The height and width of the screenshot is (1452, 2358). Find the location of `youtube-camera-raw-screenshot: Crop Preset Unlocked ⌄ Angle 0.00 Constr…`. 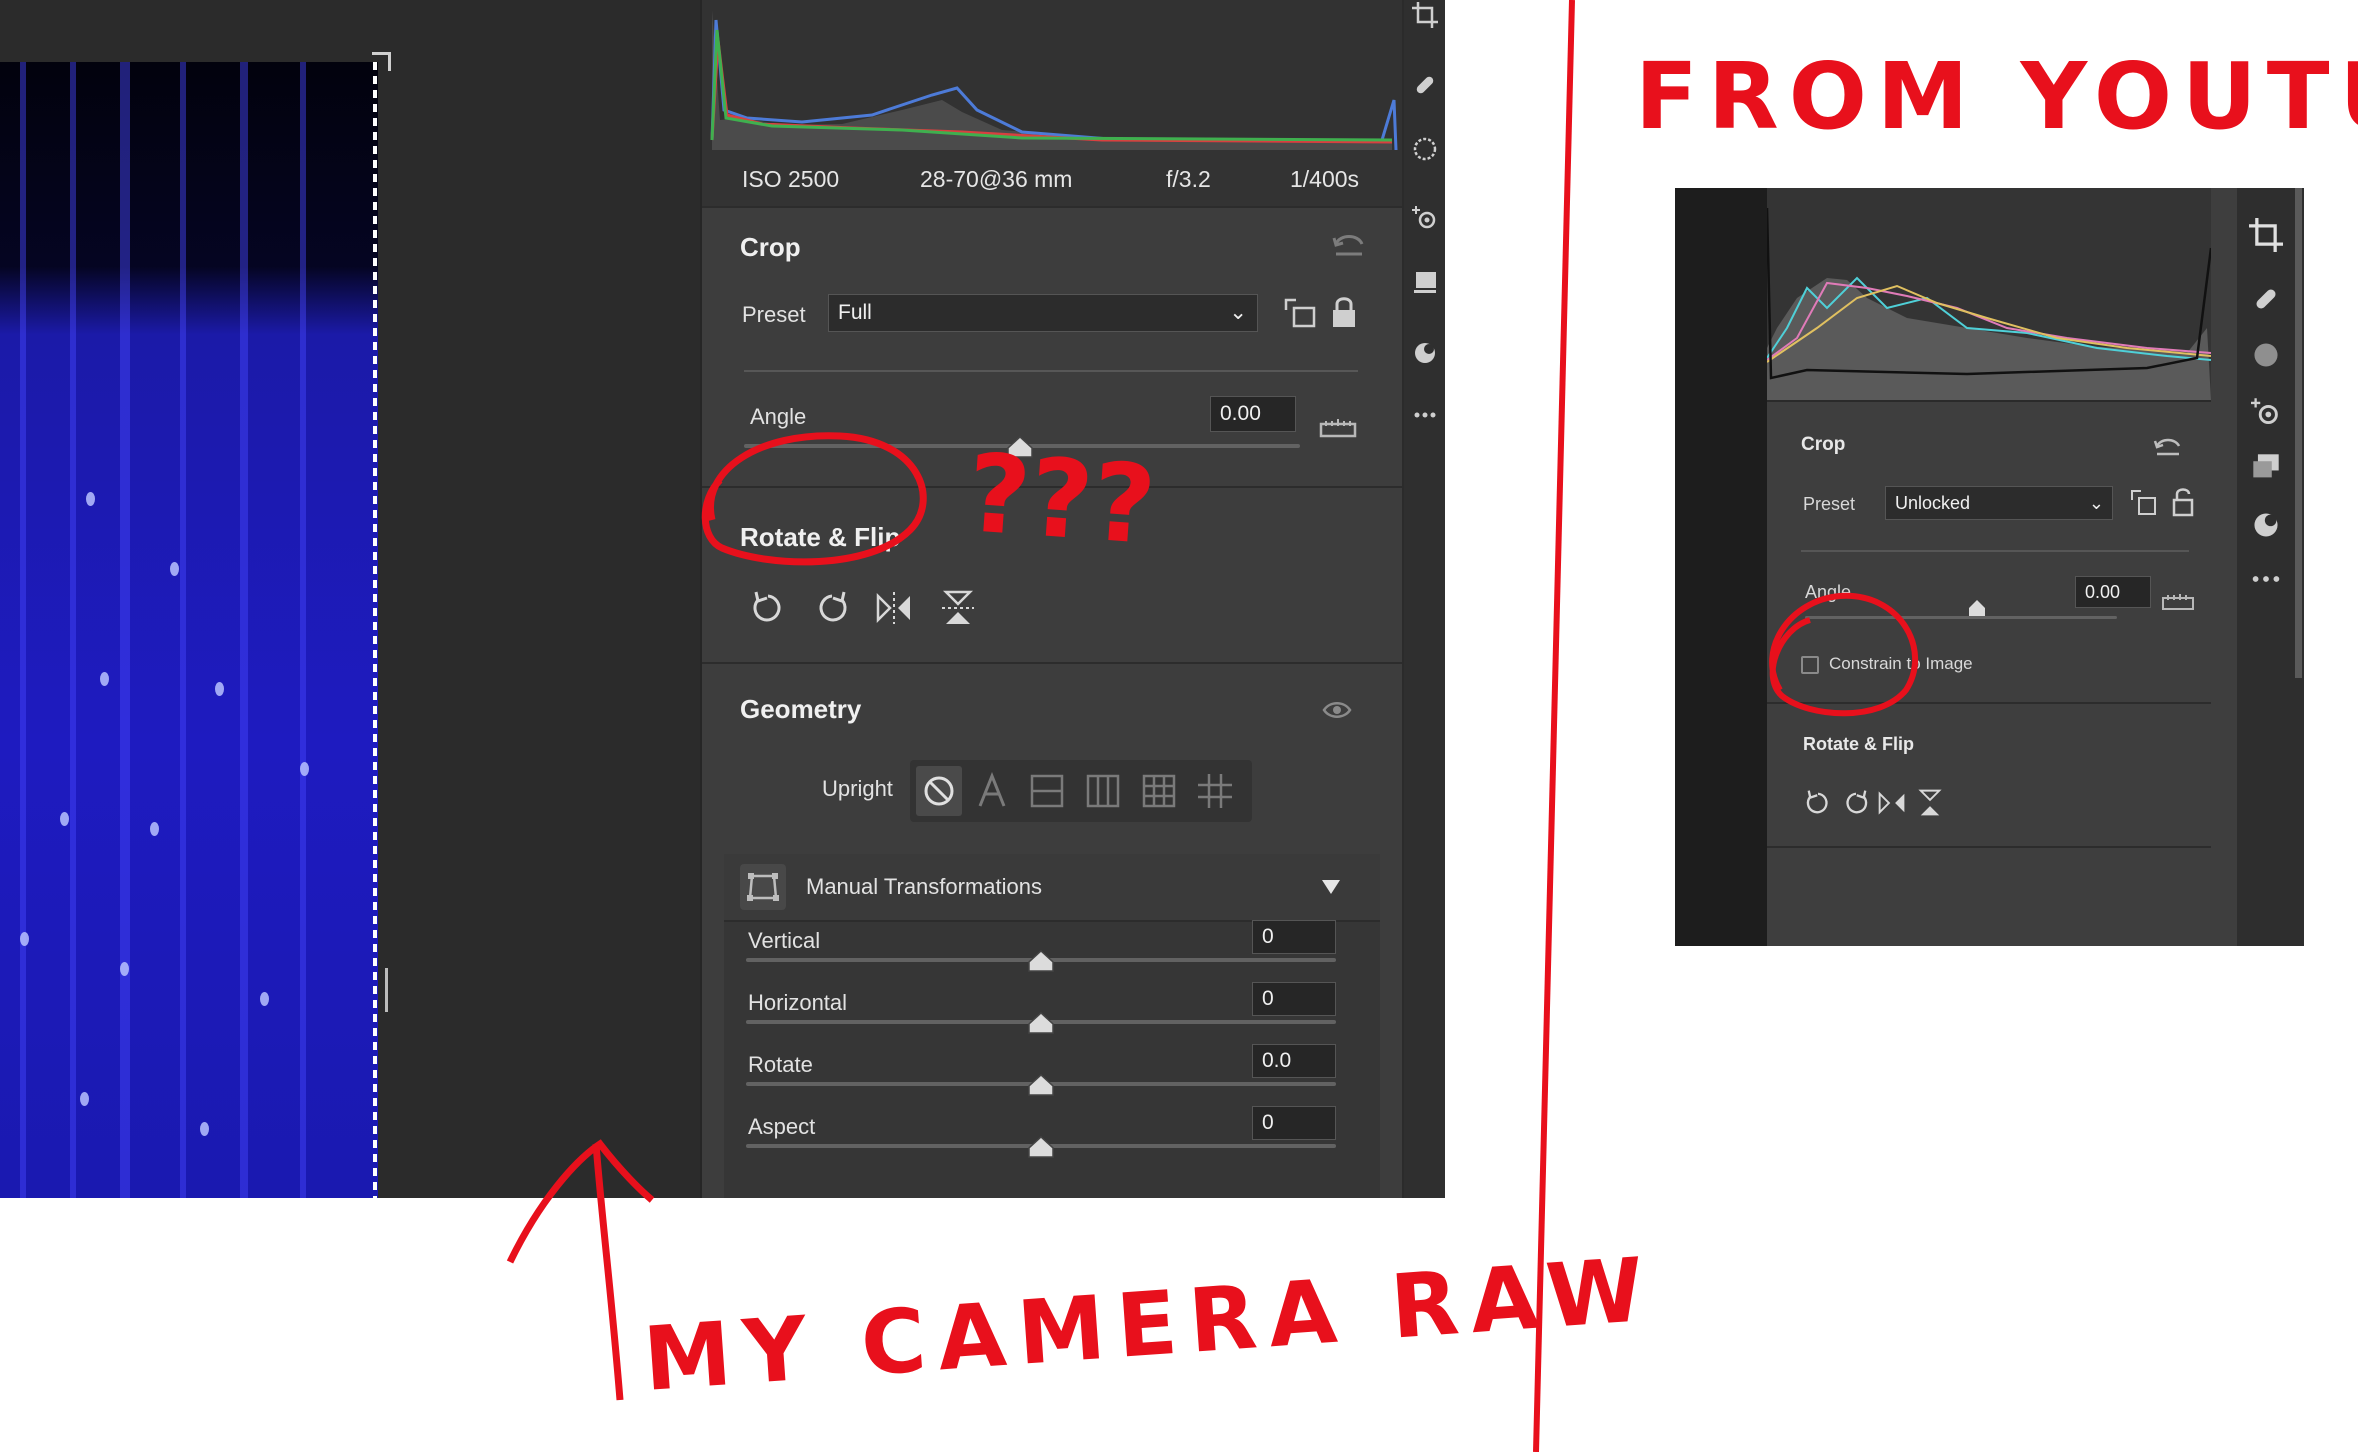

youtube-camera-raw-screenshot: Crop Preset Unlocked ⌄ Angle 0.00 Constr… is located at coordinates (1989, 567).